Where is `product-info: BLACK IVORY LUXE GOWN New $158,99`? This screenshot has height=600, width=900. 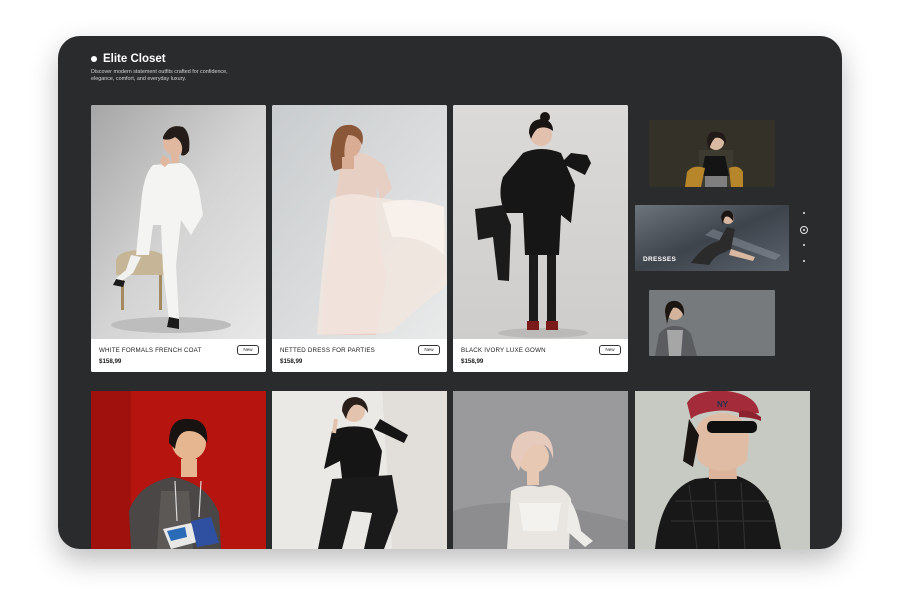 product-info: BLACK IVORY LUXE GOWN New $158,99 is located at coordinates (540, 355).